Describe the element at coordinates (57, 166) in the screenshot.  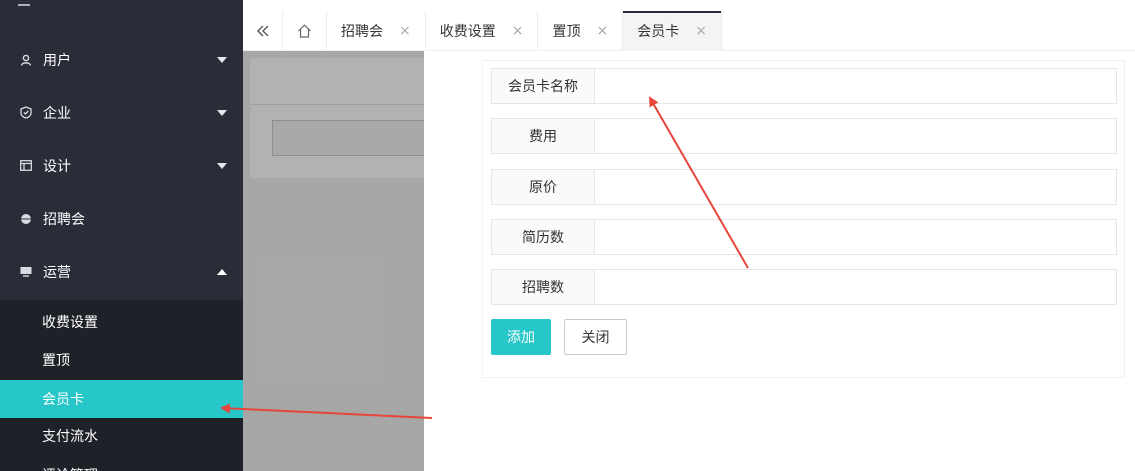
I see `sidebar-item-label: 设计` at that location.